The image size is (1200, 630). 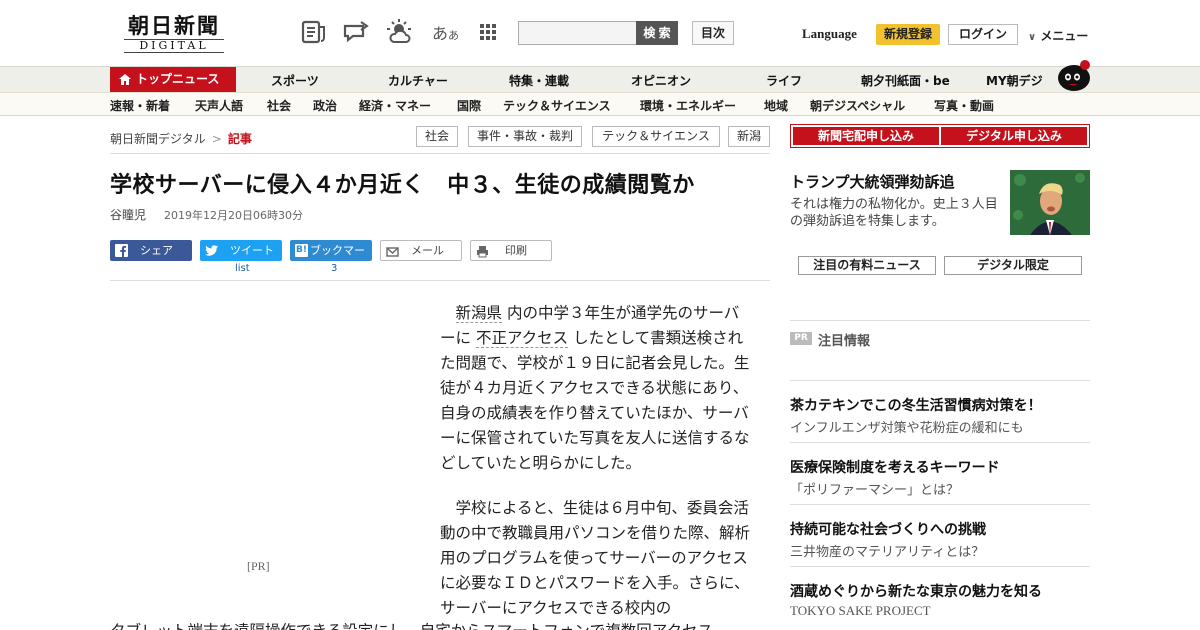 I want to click on nav-item-sports: スポーツ, so click(x=295, y=80).